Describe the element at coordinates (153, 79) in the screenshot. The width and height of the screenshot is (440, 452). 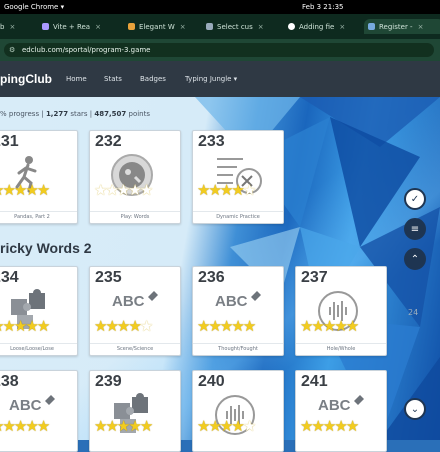
I see `nav-badges: Badges` at that location.